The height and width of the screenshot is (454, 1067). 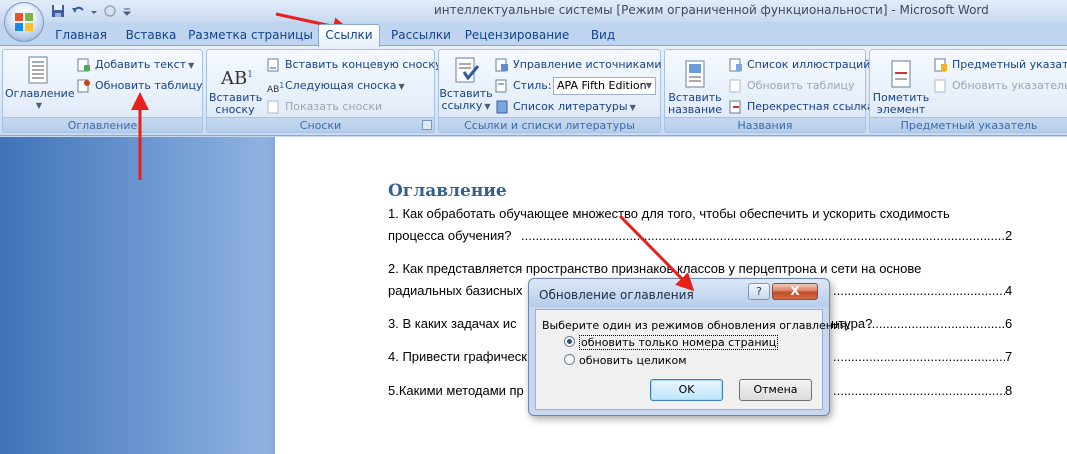 I want to click on toc-entry-1-page: 2, so click(x=1009, y=235).